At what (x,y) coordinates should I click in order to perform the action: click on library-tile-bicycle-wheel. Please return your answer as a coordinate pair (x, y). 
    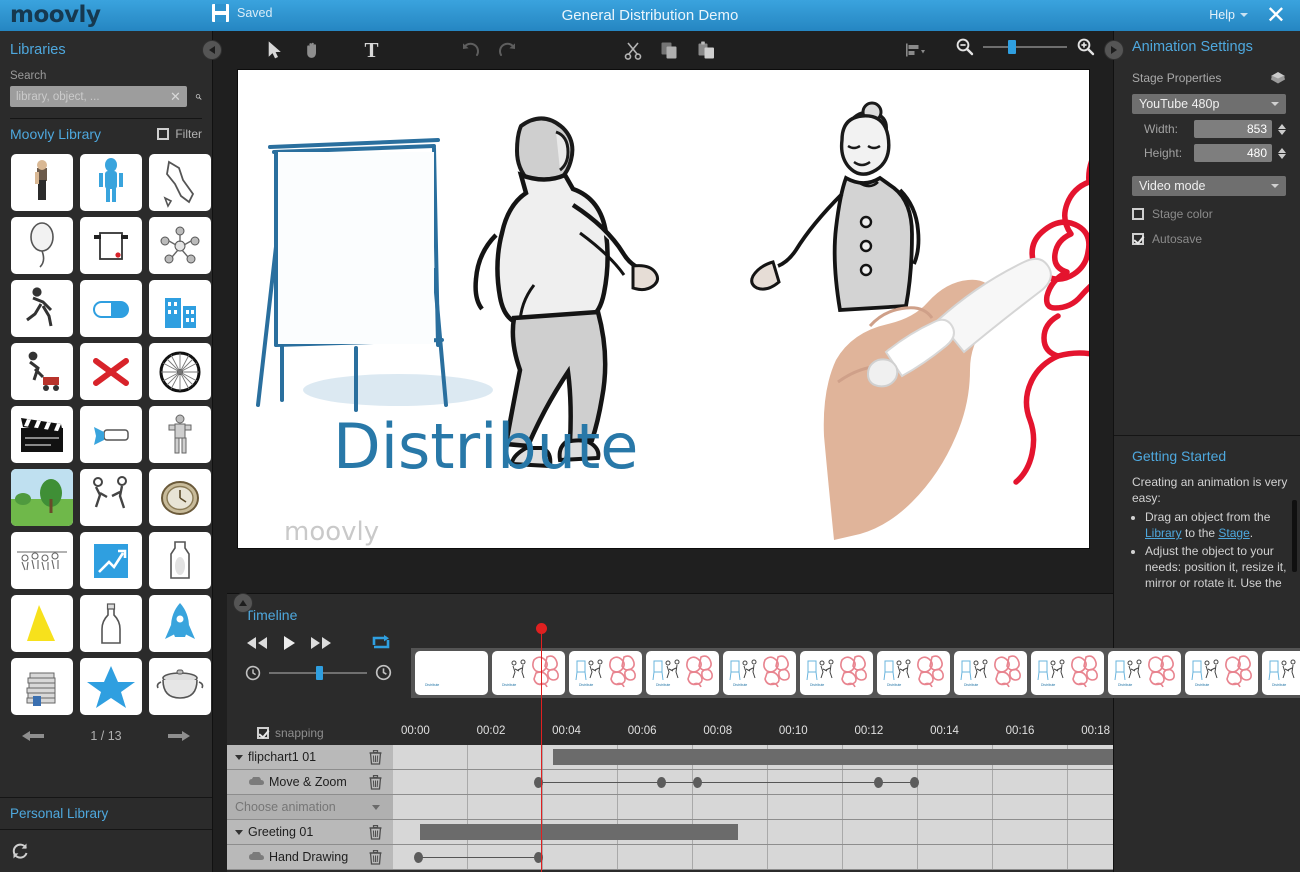
    Looking at the image, I should click on (180, 371).